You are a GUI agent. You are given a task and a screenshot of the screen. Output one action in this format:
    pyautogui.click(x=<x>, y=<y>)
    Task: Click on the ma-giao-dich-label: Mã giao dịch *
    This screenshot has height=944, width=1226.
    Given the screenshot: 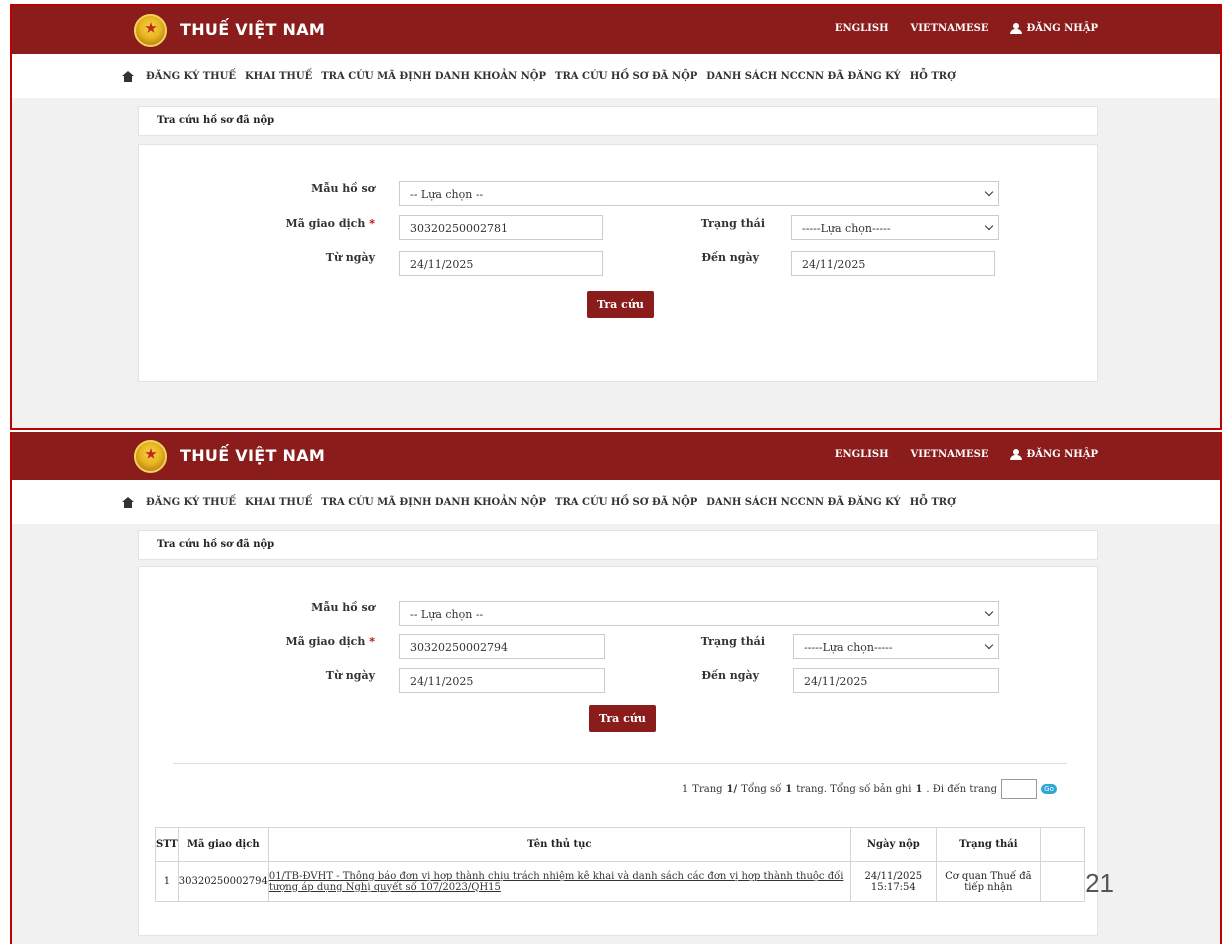 What is the action you would take?
    pyautogui.click(x=317, y=223)
    